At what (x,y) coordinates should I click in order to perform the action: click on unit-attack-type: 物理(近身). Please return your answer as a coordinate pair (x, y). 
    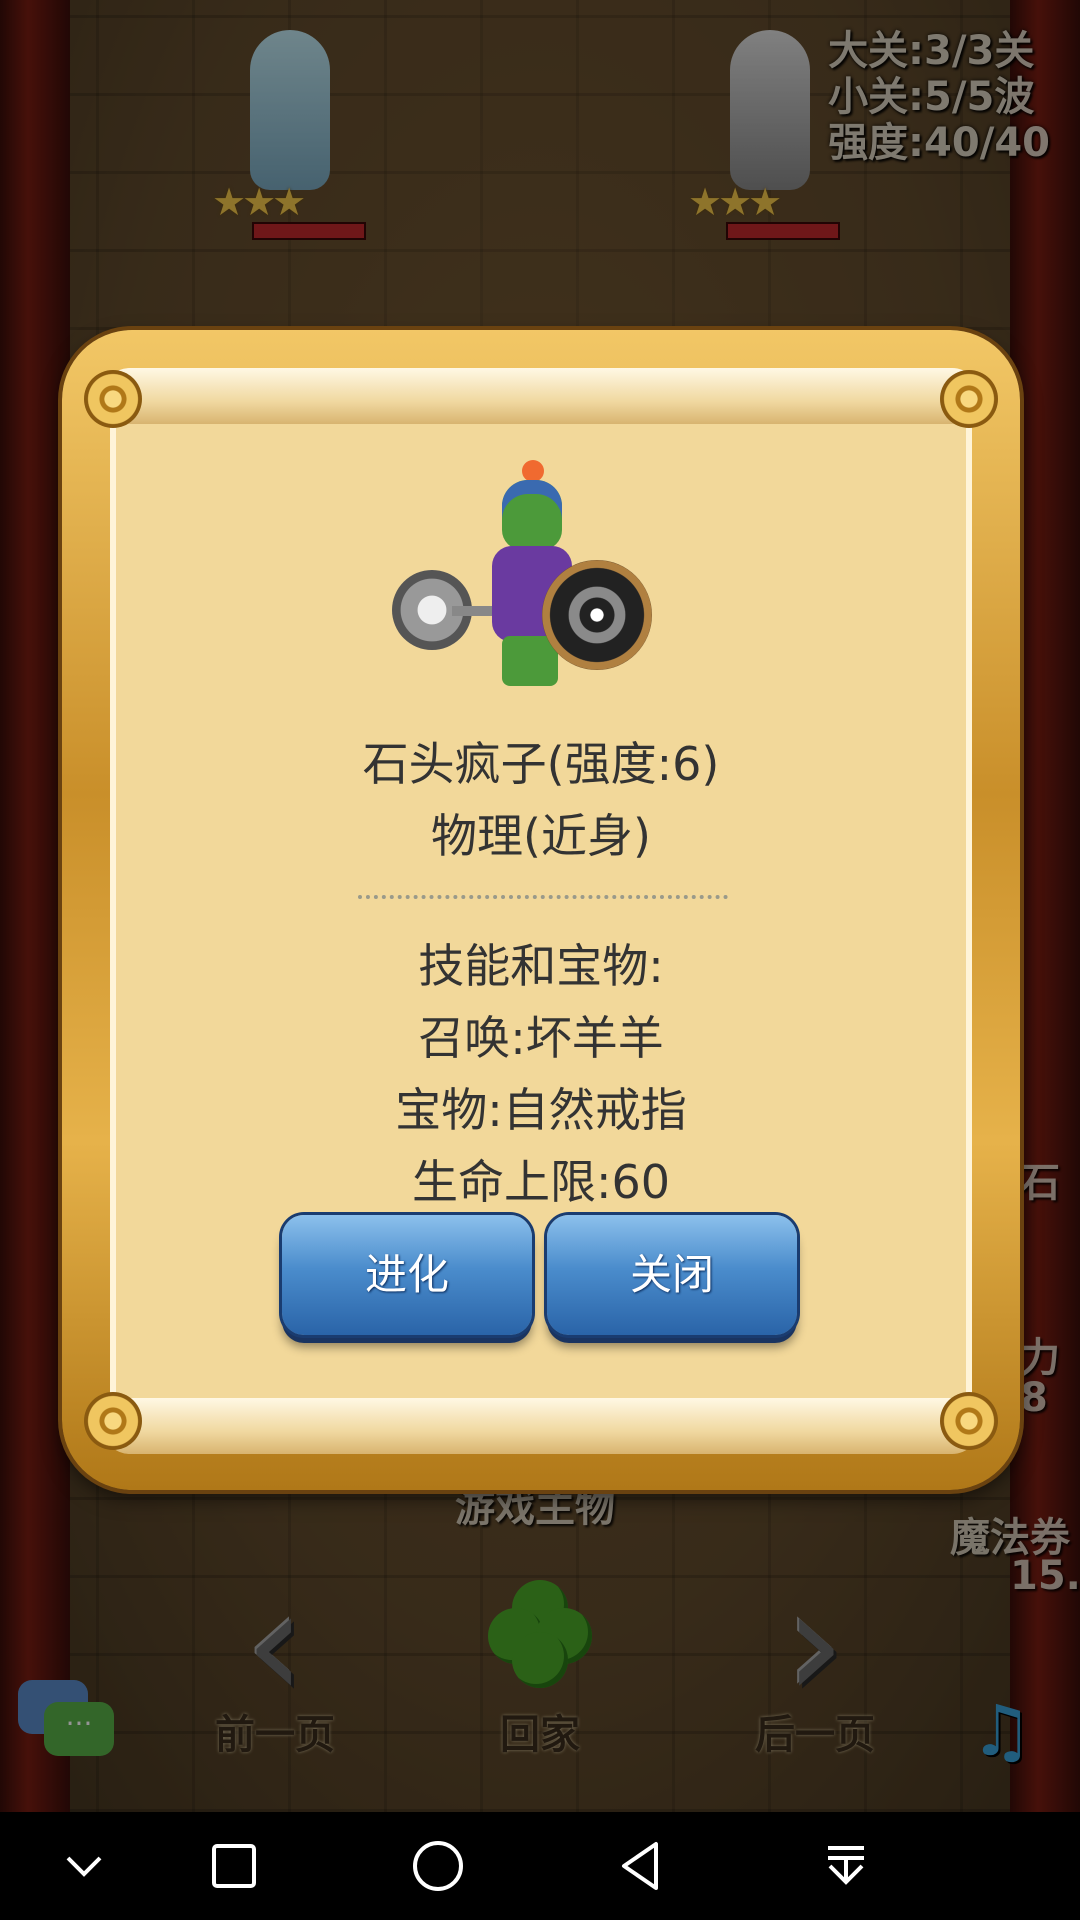
    Looking at the image, I should click on (541, 836).